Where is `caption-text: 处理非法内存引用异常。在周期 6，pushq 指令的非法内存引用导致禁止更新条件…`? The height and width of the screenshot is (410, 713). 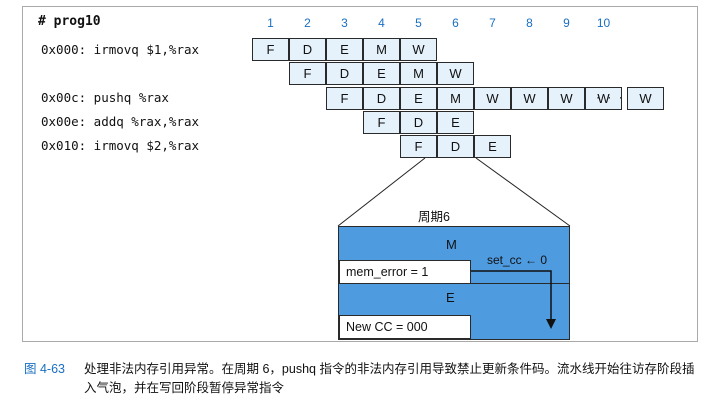
caption-text: 处理非法内存引用异常。在周期 6，pushq 指令的非法内存引用导致禁止更新条件… is located at coordinates (389, 378).